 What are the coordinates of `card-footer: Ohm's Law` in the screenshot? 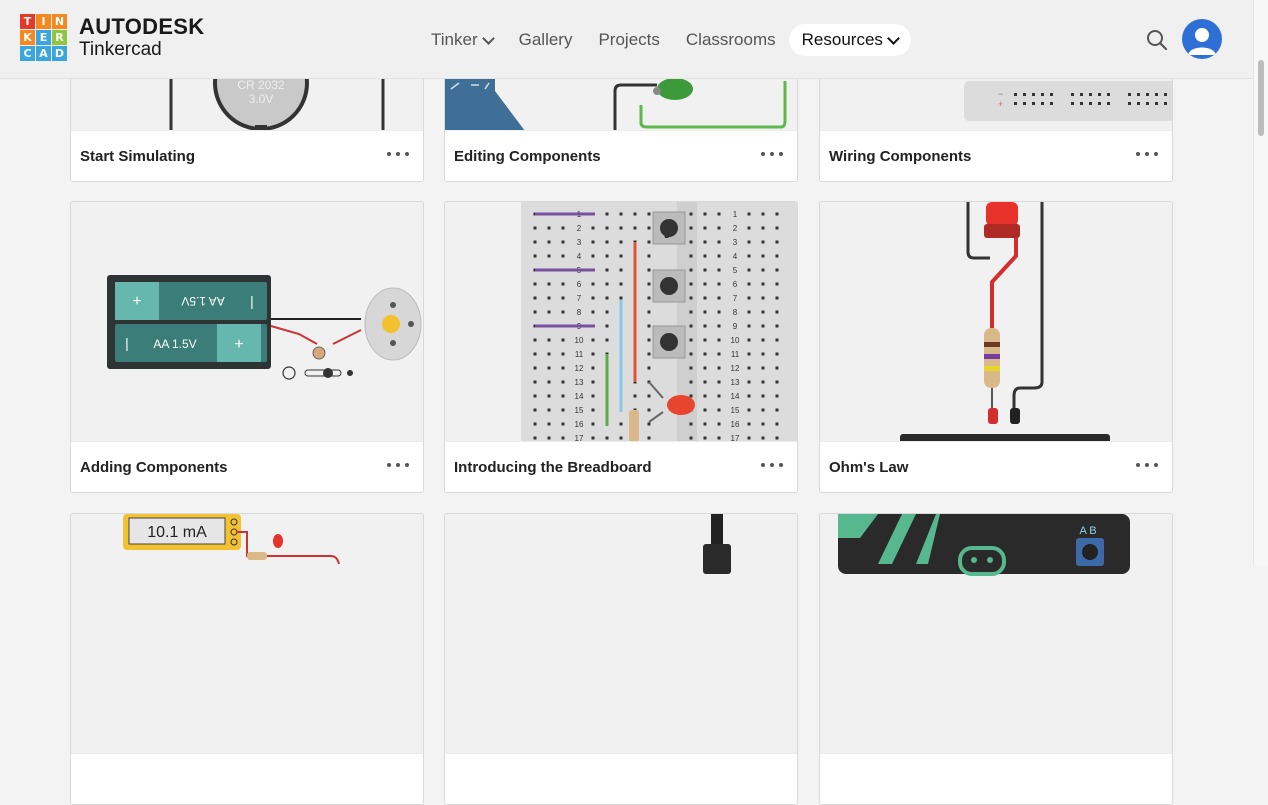 It's located at (996, 466).